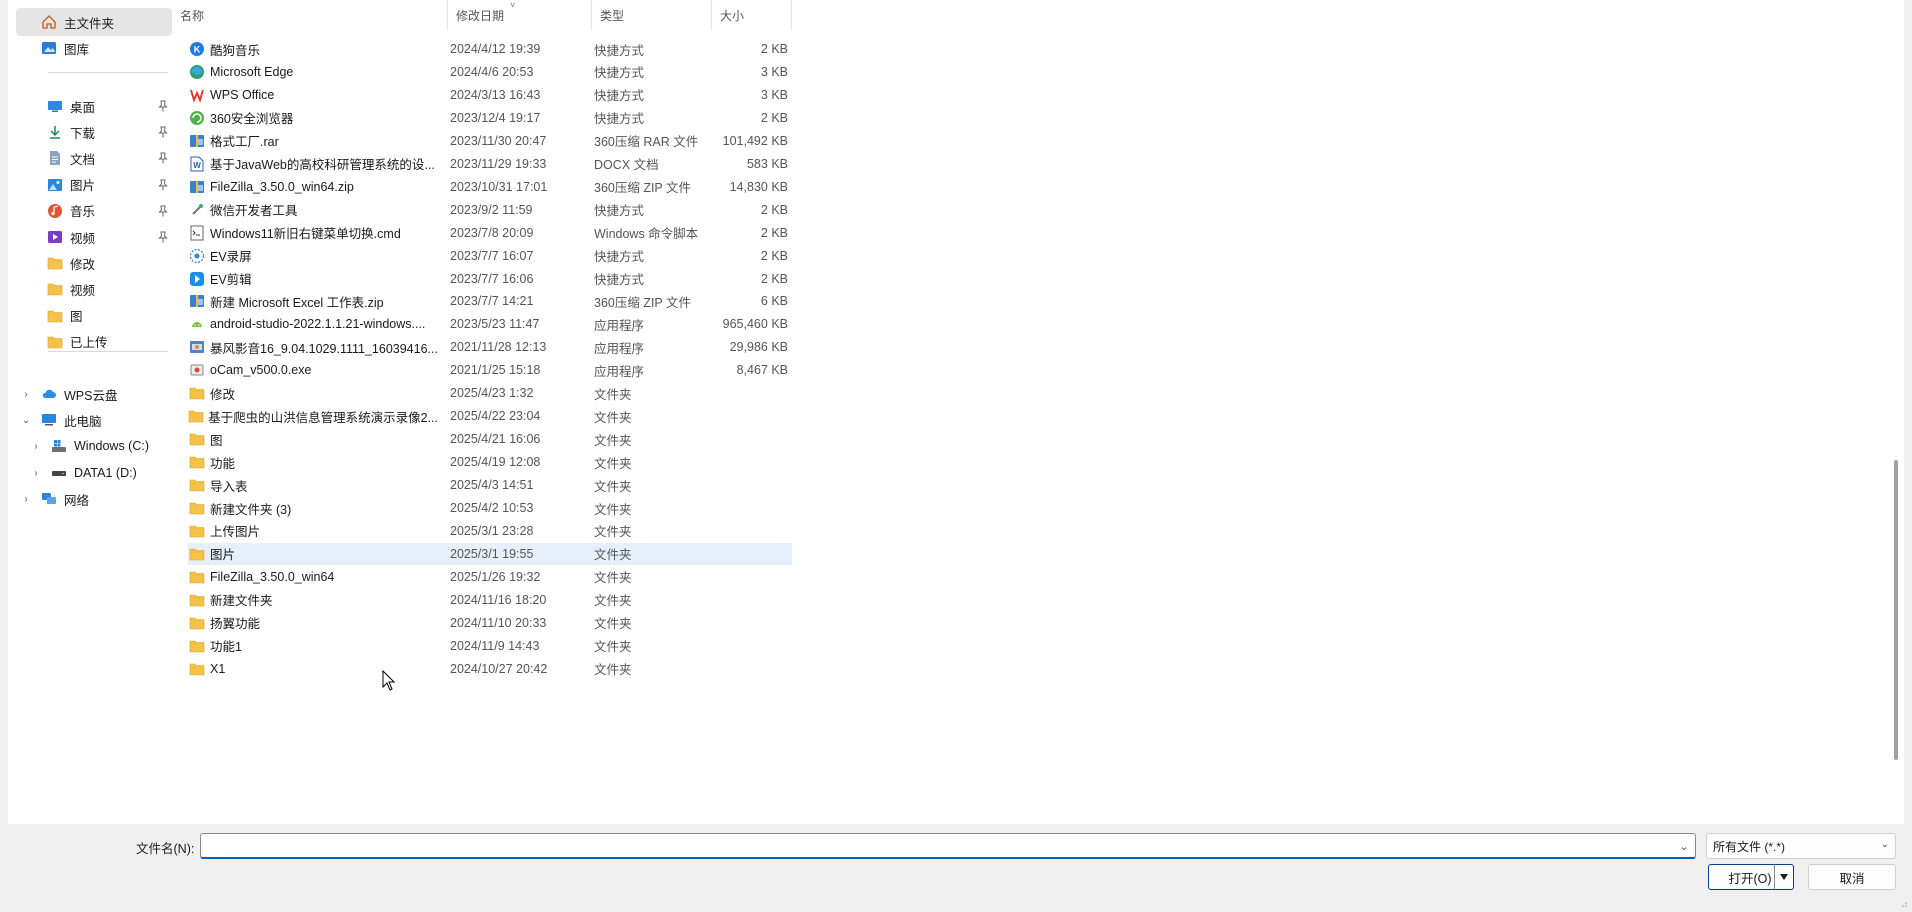 Image resolution: width=1912 pixels, height=912 pixels. I want to click on sidebar-item-sidebar.quick.4: 音乐, so click(94, 211).